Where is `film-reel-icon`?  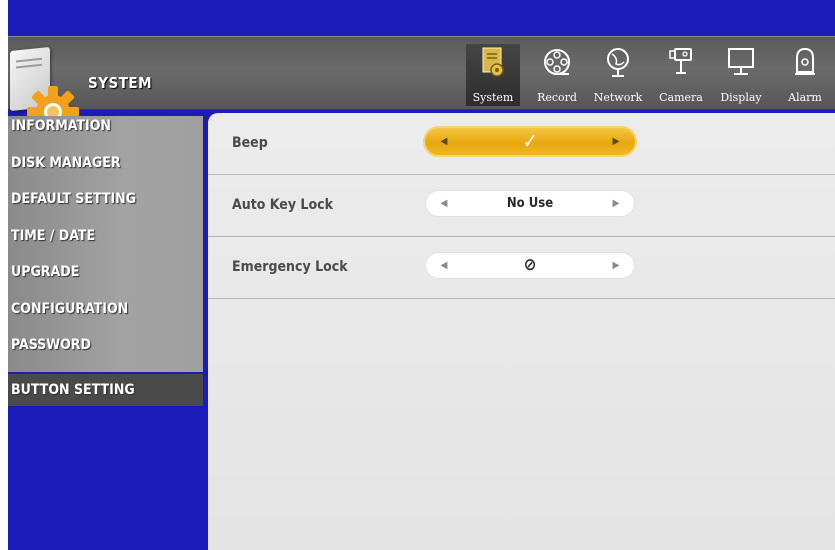
film-reel-icon is located at coordinates (557, 62).